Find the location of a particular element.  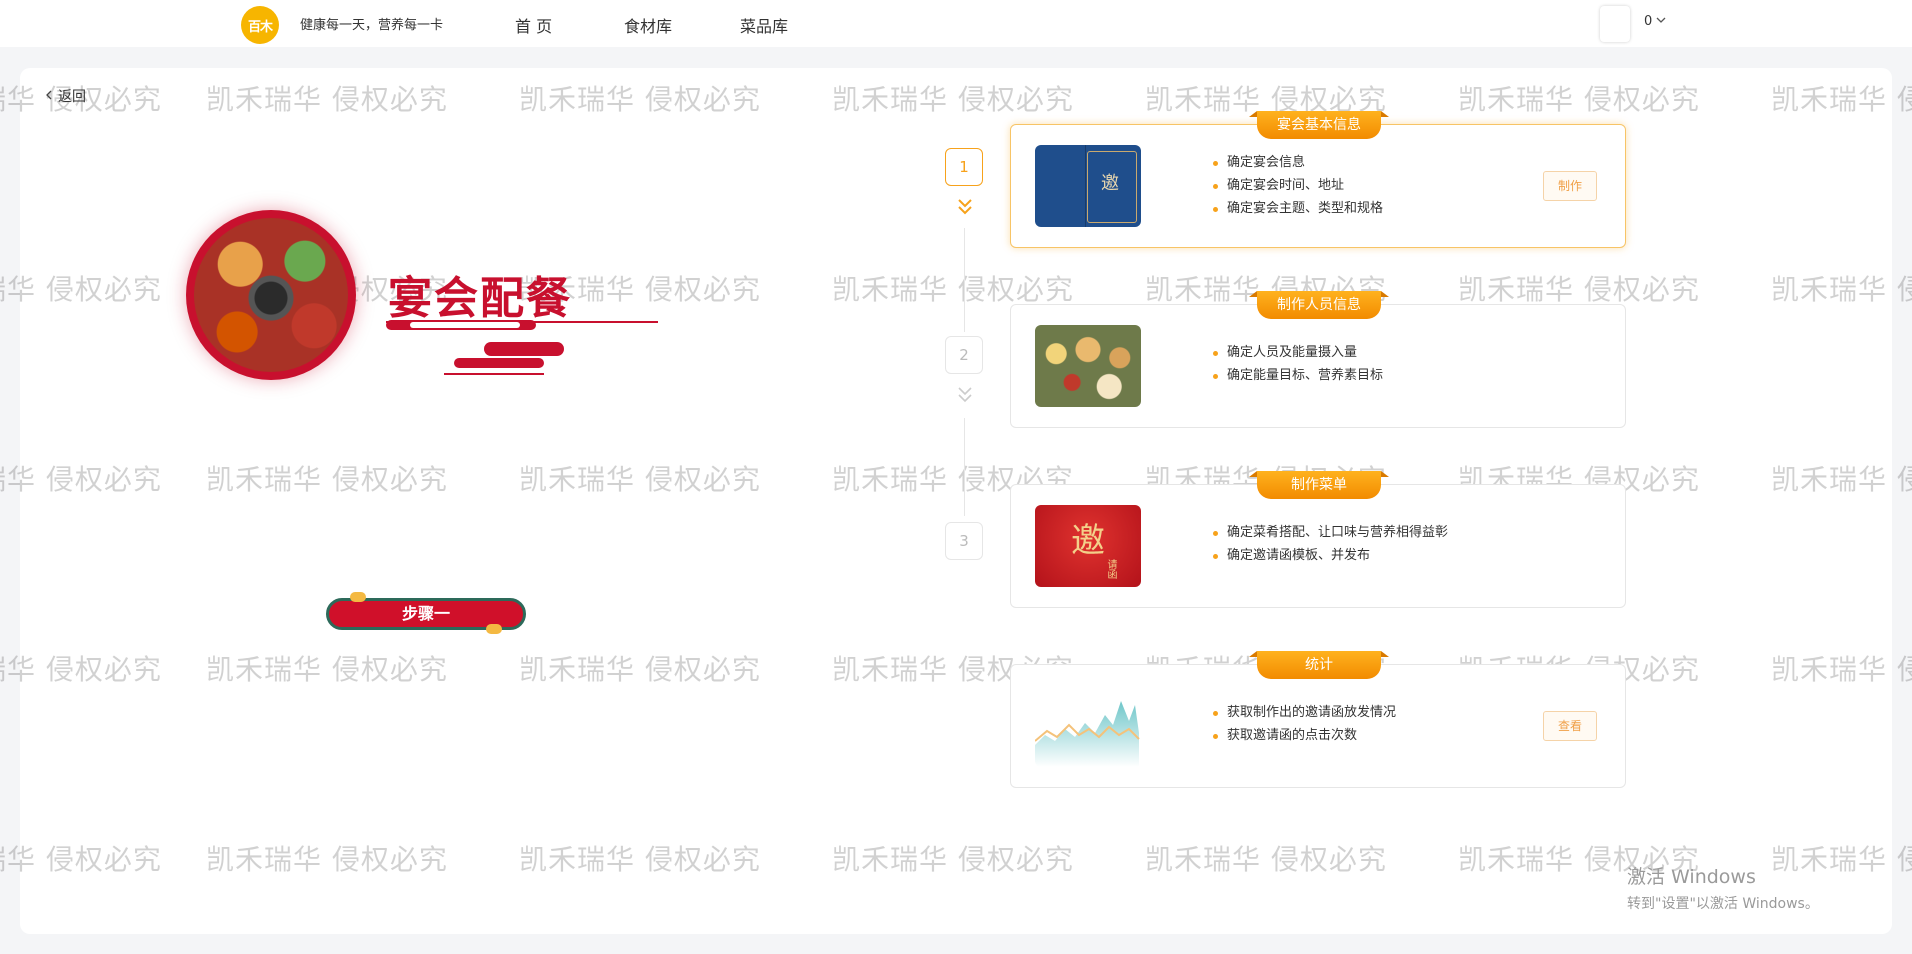

nav-dish-library: 菜品库 is located at coordinates (764, 25).